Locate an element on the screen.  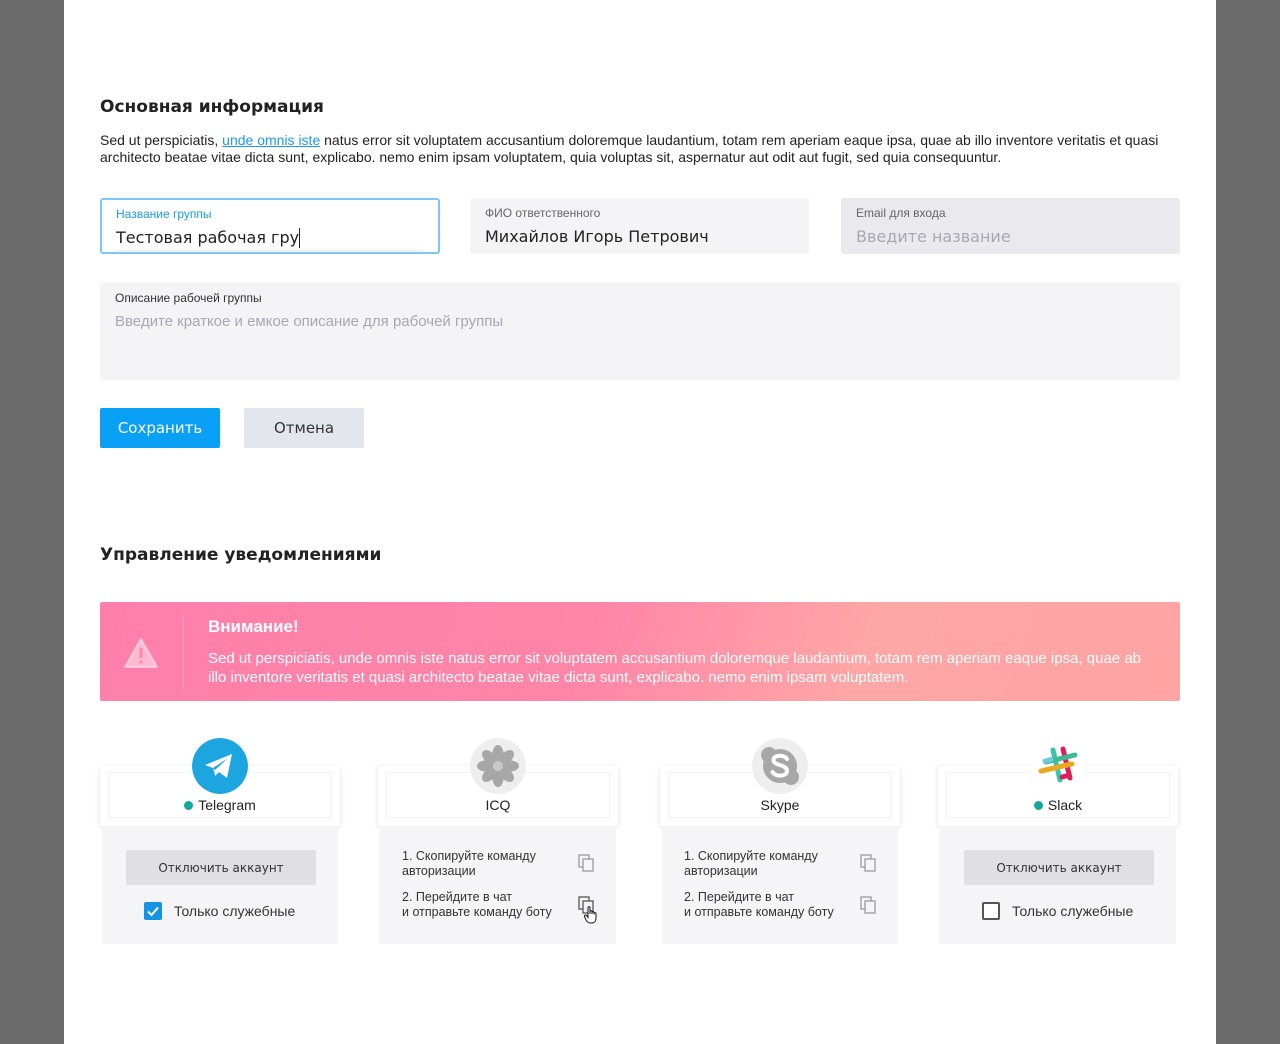
service-card-slack: Slack Отключить аккаунт Только служебные is located at coordinates (1058, 841).